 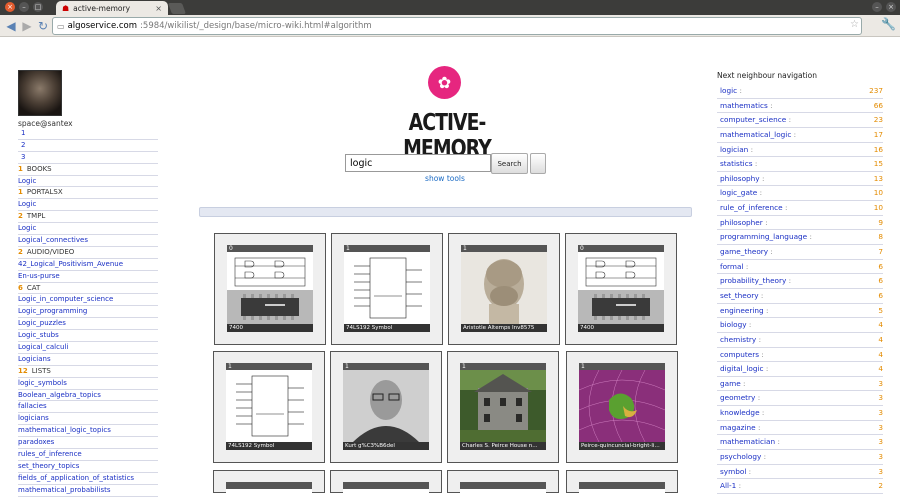 What do you see at coordinates (800, 413) in the screenshot?
I see `neighbour-item: knowledge : 3` at bounding box center [800, 413].